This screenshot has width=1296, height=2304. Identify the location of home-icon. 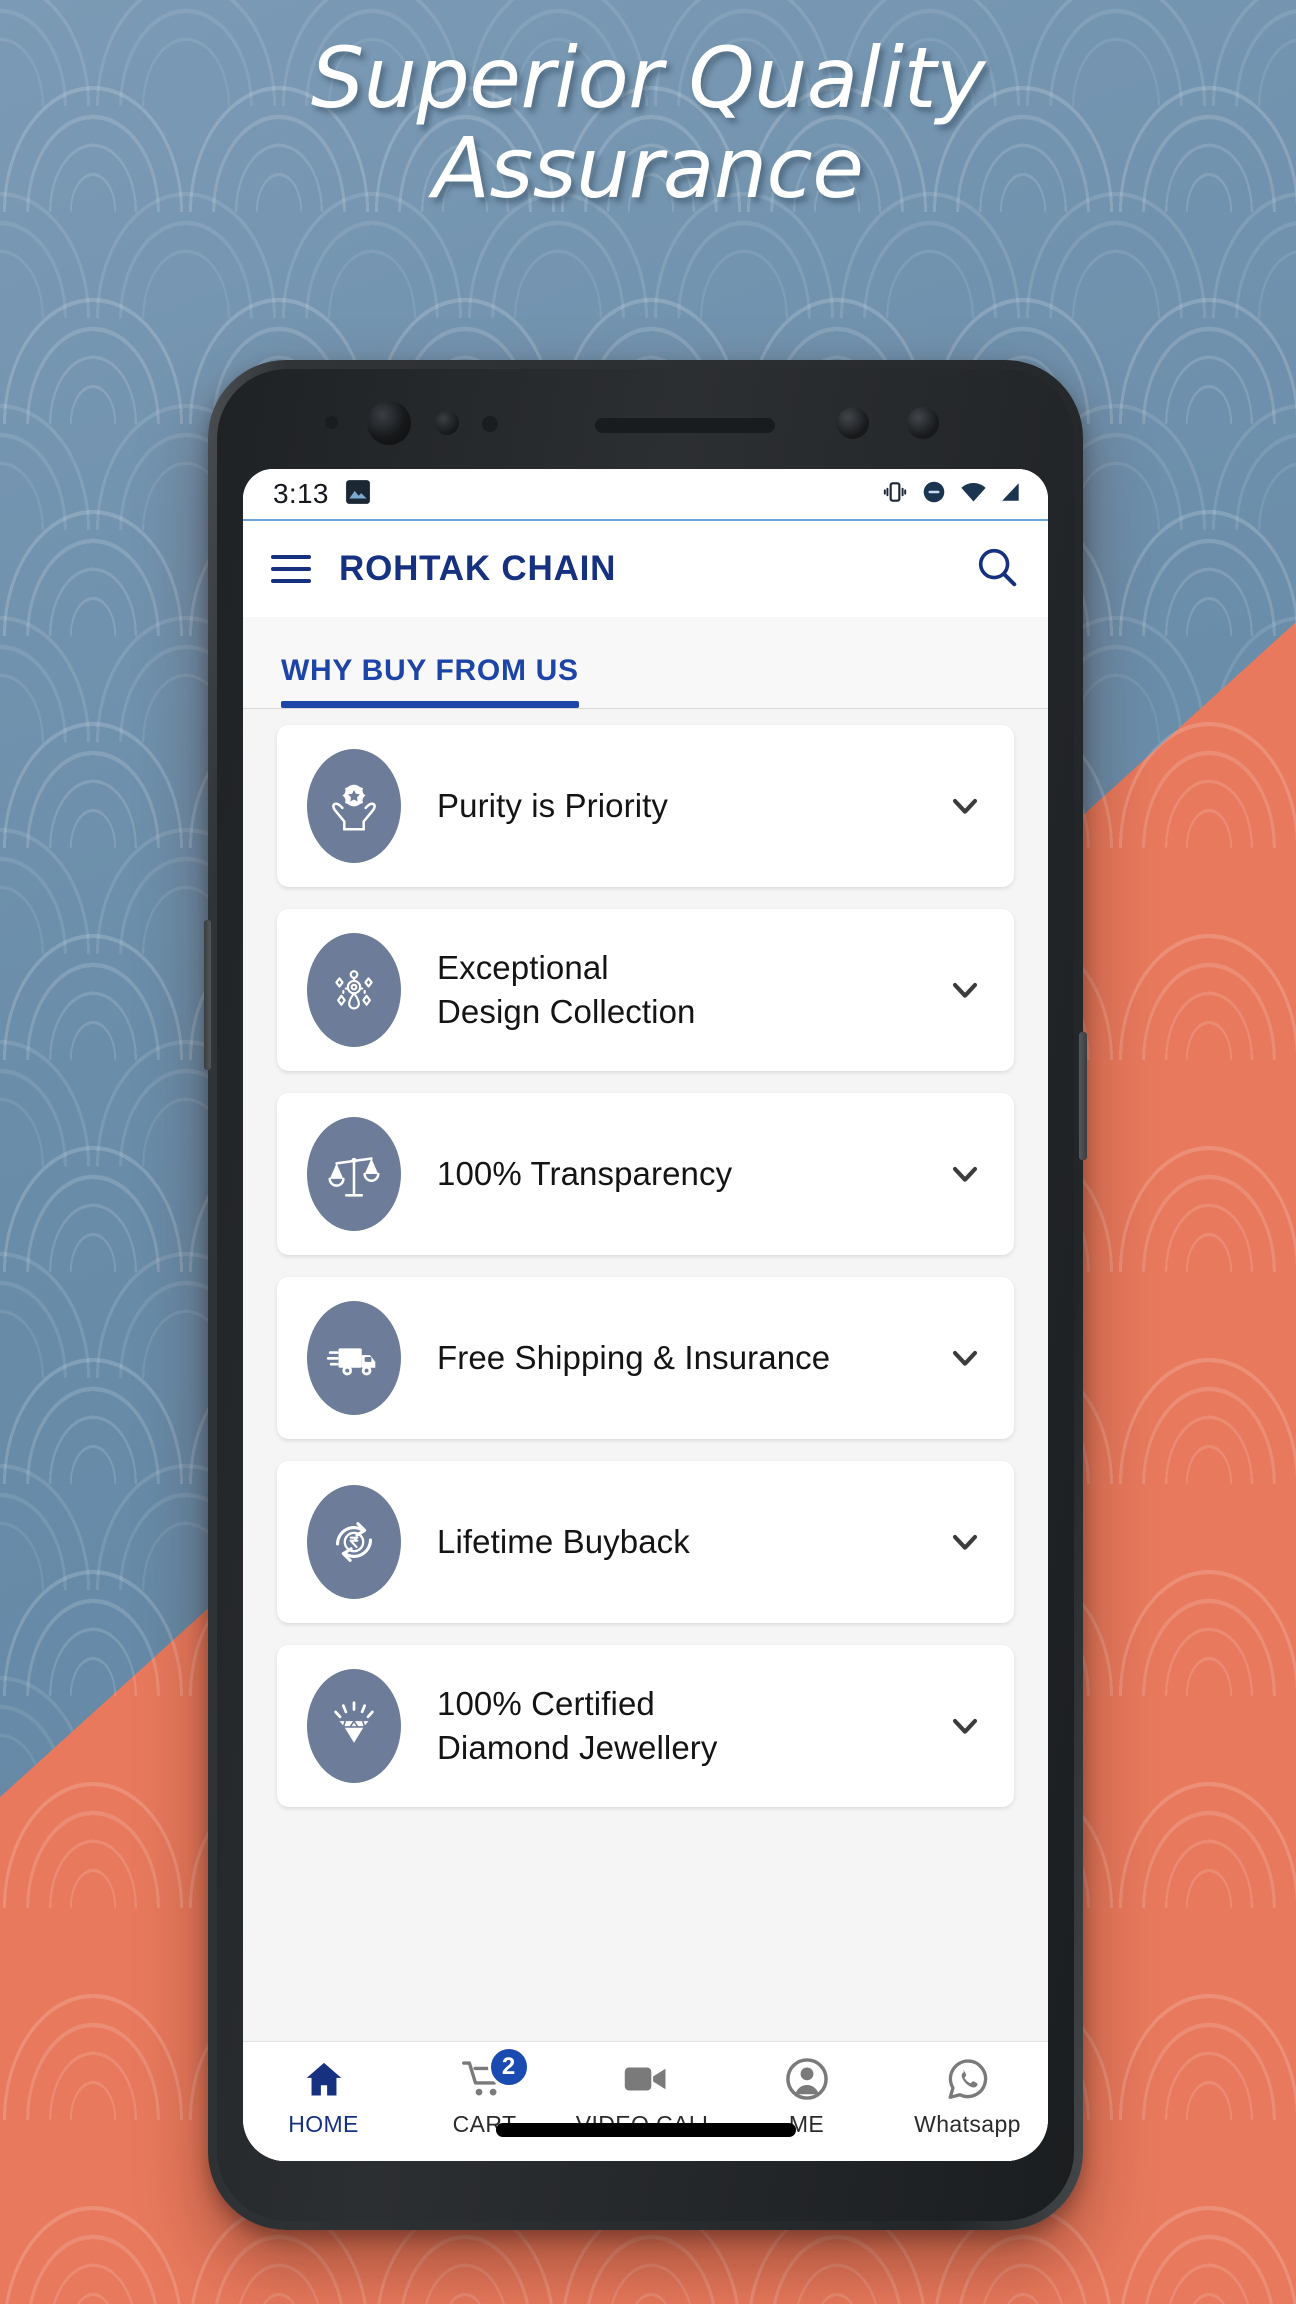
(324, 2079).